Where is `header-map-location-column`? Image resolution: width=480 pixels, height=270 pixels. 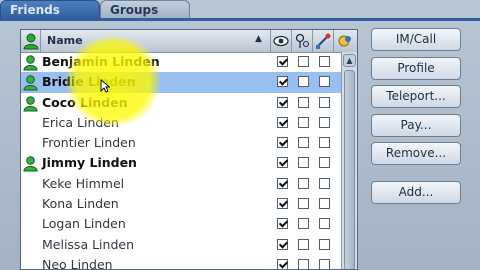
header-map-location-column is located at coordinates (302, 41).